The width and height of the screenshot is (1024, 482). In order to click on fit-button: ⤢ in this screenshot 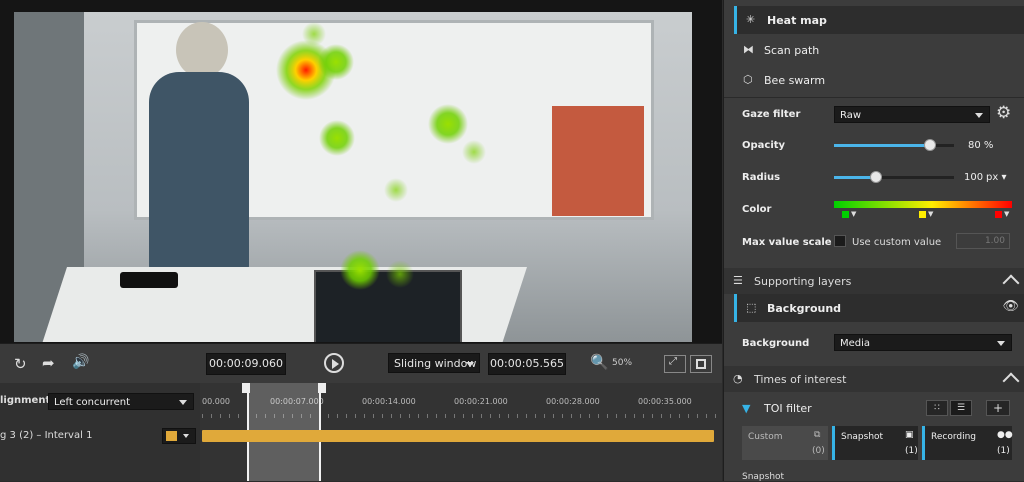, I will do `click(675, 364)`.